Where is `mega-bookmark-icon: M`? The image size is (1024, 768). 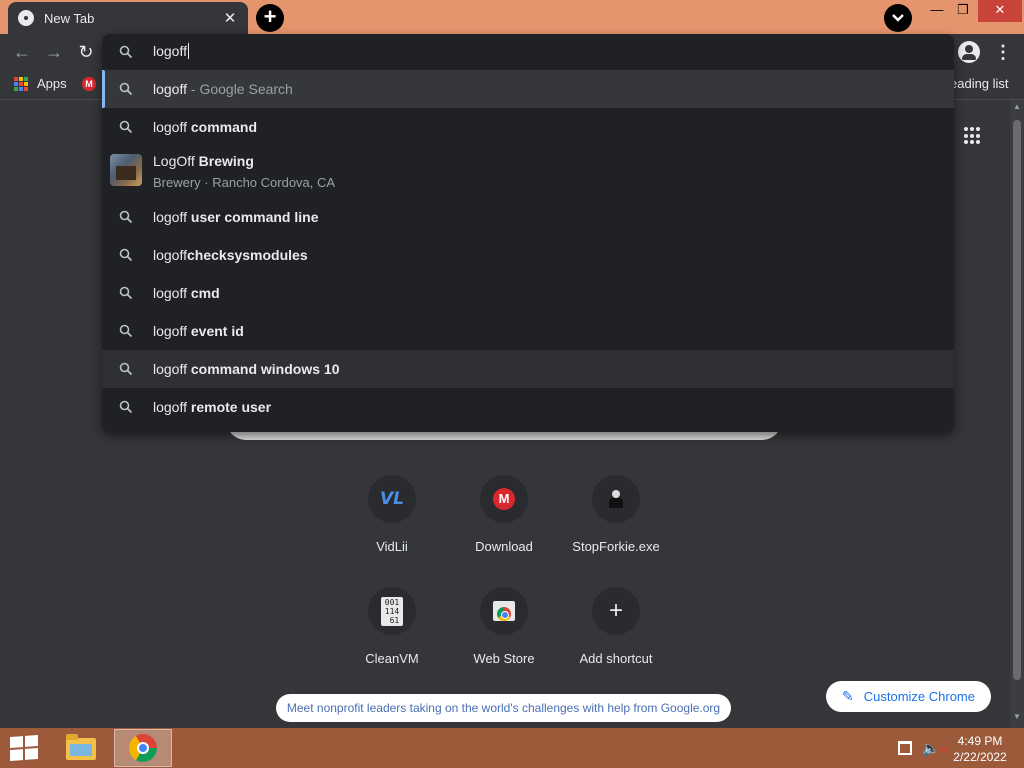 mega-bookmark-icon: M is located at coordinates (89, 84).